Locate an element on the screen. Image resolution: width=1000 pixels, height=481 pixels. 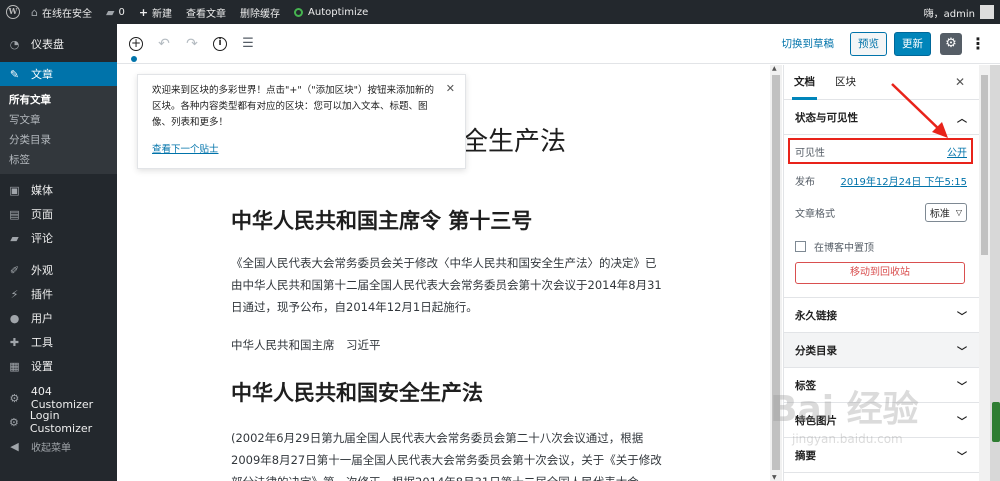
new-content-link: + 新建 is located at coordinates (155, 12).